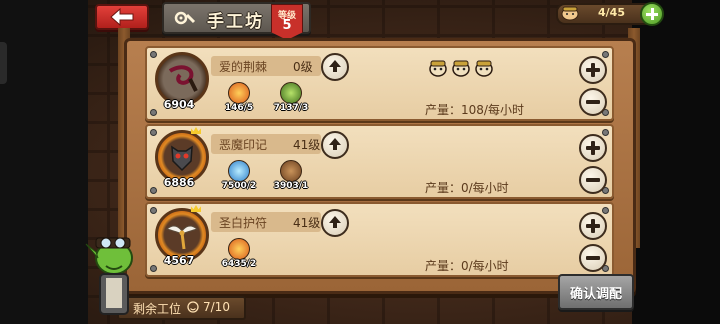 This screenshot has width=720, height=324. What do you see at coordinates (287, 25) in the screenshot?
I see `level-value: 5` at bounding box center [287, 25].